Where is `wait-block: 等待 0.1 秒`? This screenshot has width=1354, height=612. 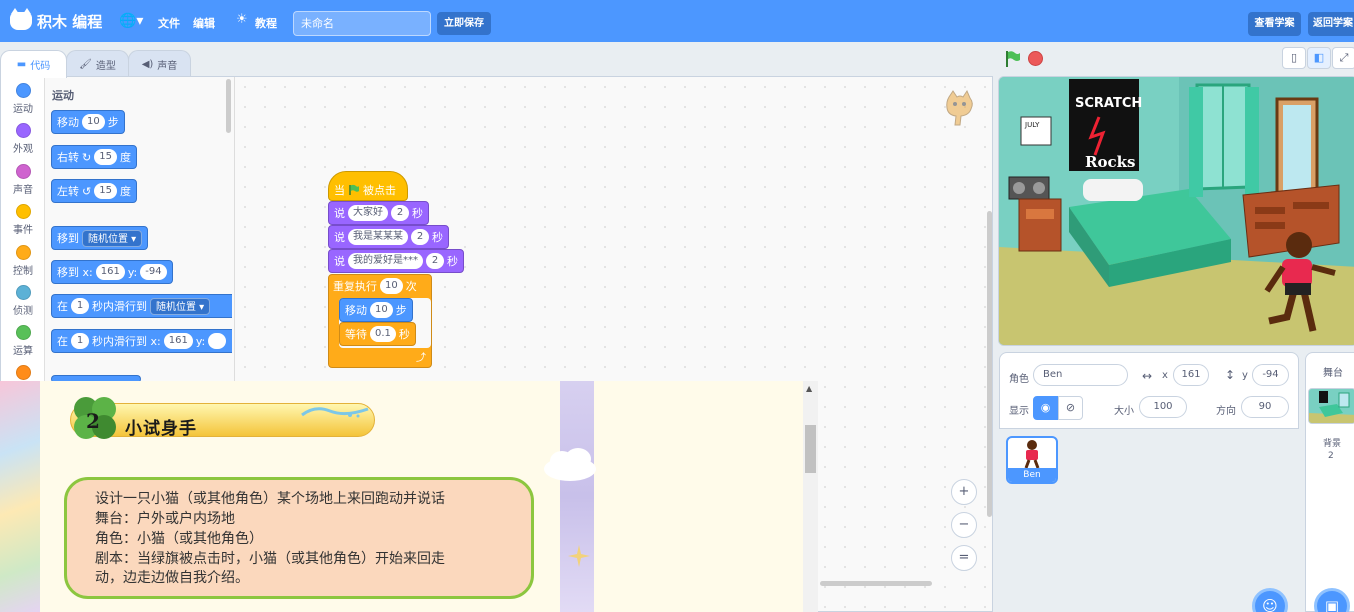 wait-block: 等待 0.1 秒 is located at coordinates (377, 334).